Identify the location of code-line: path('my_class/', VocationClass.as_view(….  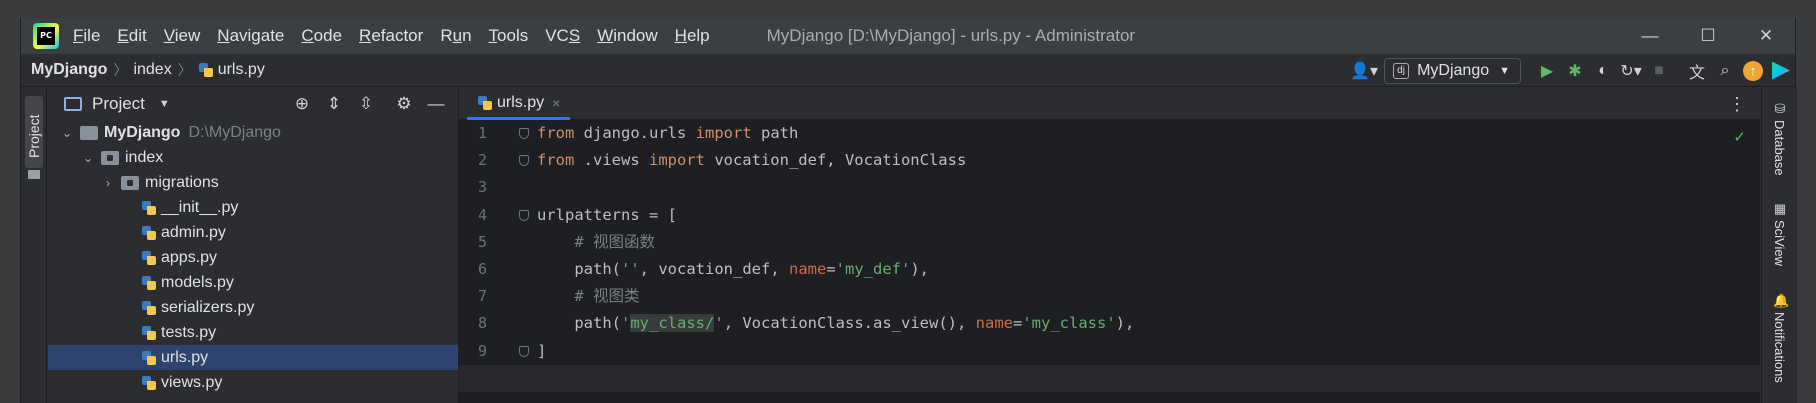
(836, 323).